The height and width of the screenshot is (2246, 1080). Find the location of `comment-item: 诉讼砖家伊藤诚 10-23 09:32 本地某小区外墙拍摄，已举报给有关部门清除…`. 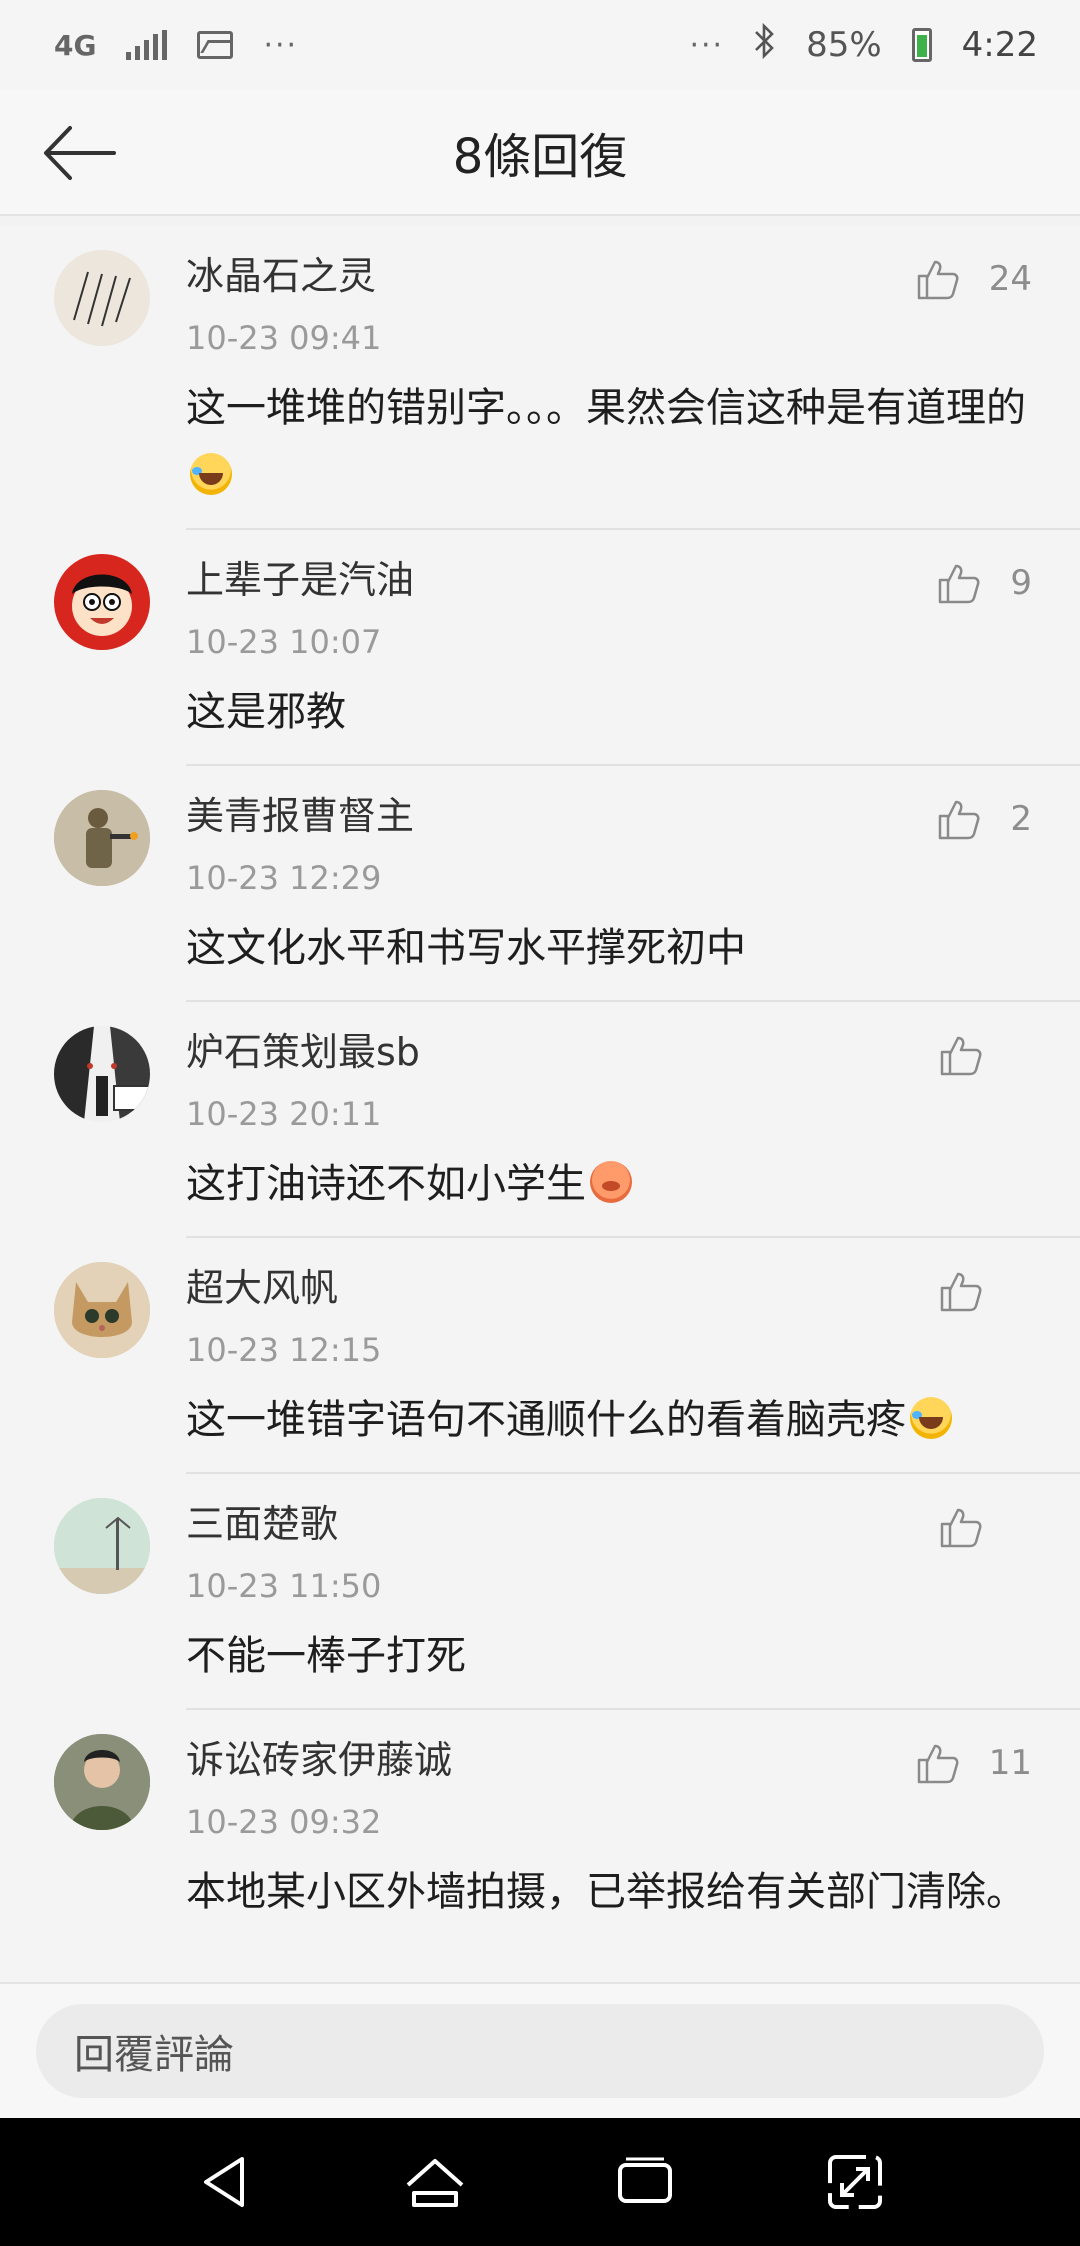

comment-item: 诉讼砖家伊藤诚 10-23 09:32 本地某小区外墙拍摄，已举报给有关部门清除… is located at coordinates (540, 1827).